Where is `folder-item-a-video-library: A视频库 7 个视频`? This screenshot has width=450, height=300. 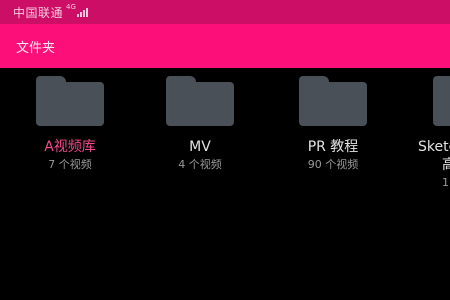
folder-item-a-video-library: A视频库 7 个视频 is located at coordinates (70, 141).